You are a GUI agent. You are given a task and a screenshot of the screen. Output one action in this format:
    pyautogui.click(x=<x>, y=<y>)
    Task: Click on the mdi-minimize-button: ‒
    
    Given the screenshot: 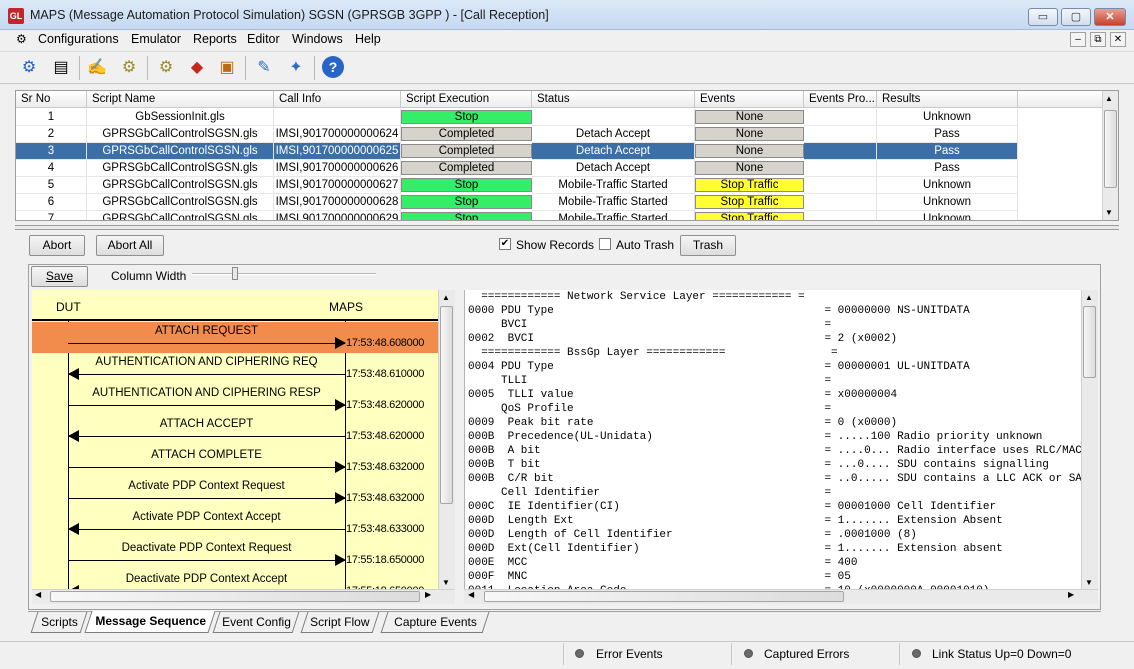 What is the action you would take?
    pyautogui.click(x=1078, y=39)
    